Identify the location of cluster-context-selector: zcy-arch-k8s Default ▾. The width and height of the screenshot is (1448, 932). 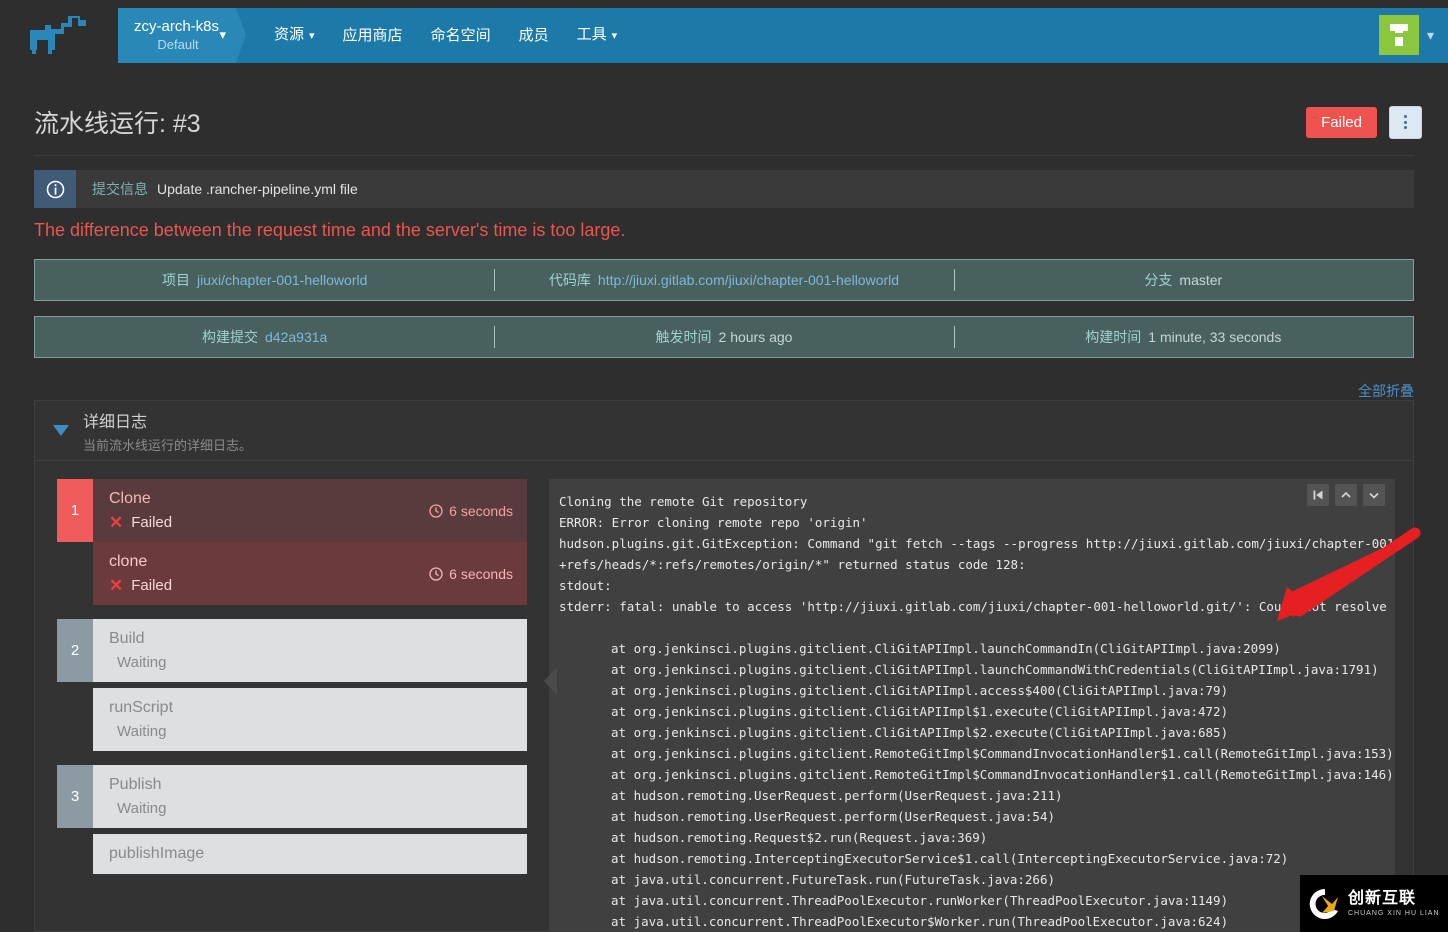
(177, 35).